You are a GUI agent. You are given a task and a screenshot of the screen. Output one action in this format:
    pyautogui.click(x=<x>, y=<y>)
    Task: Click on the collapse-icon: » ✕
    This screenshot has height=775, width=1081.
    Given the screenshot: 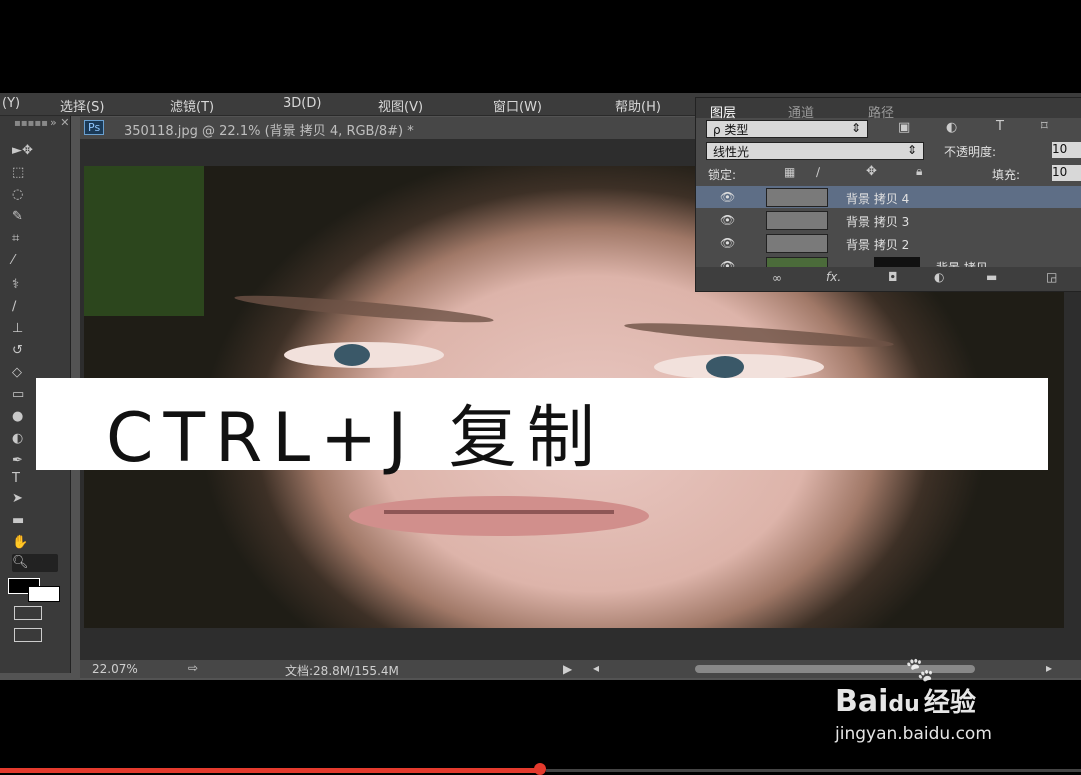 What is the action you would take?
    pyautogui.click(x=59, y=122)
    